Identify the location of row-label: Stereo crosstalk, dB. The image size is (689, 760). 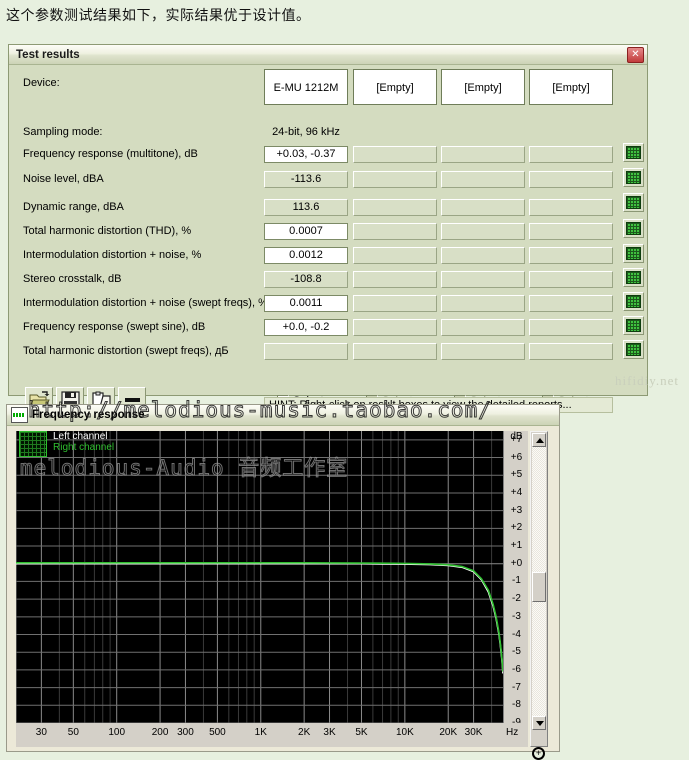
(72, 279).